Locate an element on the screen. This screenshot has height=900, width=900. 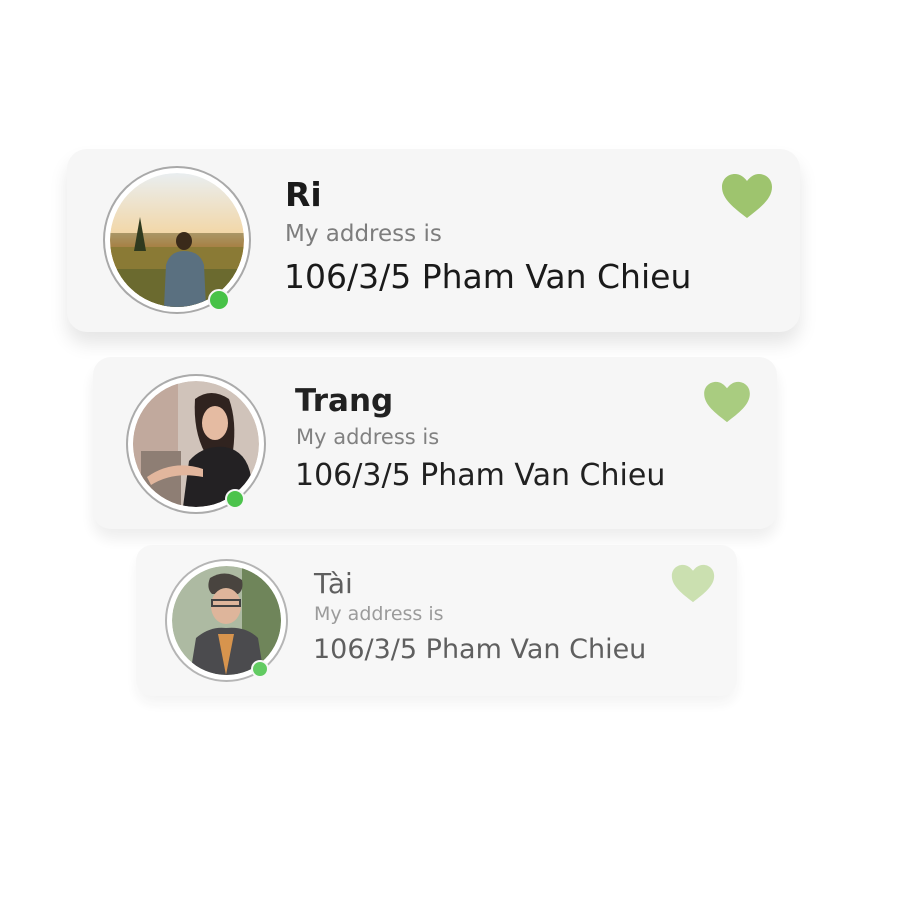
avatar-photo-trang is located at coordinates (196, 444).